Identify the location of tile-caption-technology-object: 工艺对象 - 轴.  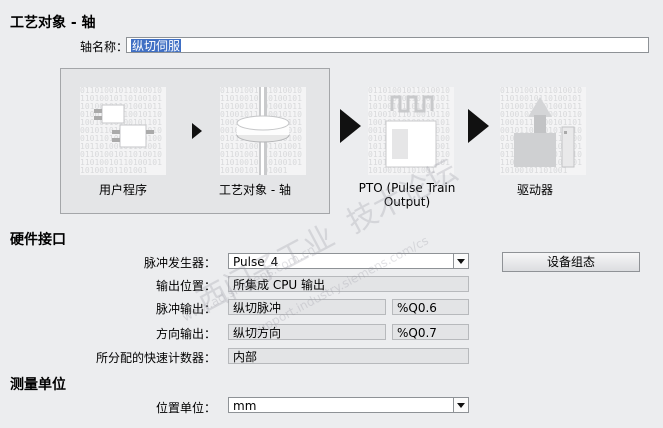
(255, 190).